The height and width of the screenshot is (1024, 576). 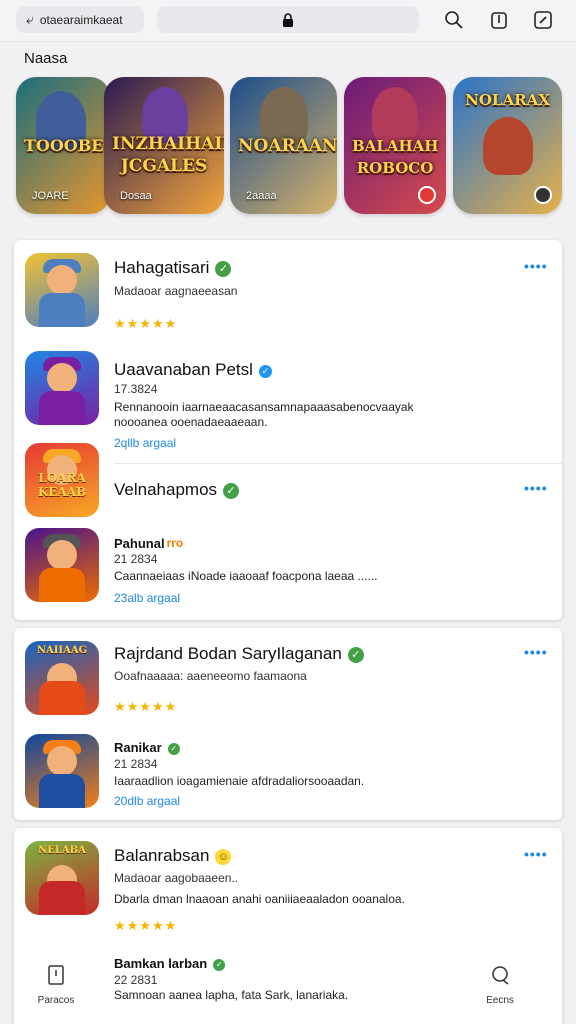 I want to click on app-link: 20dlb argaal, so click(x=147, y=801).